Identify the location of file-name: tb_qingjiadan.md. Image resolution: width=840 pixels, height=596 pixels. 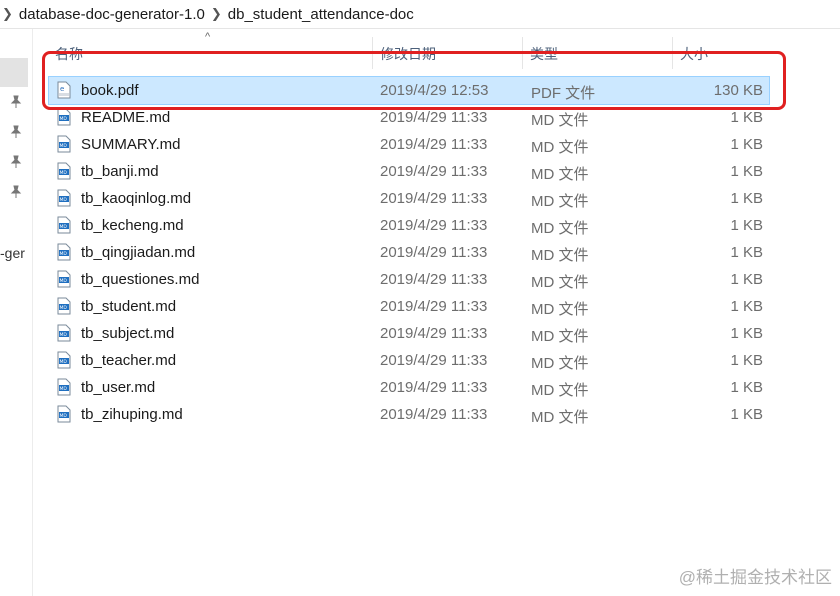
(138, 252).